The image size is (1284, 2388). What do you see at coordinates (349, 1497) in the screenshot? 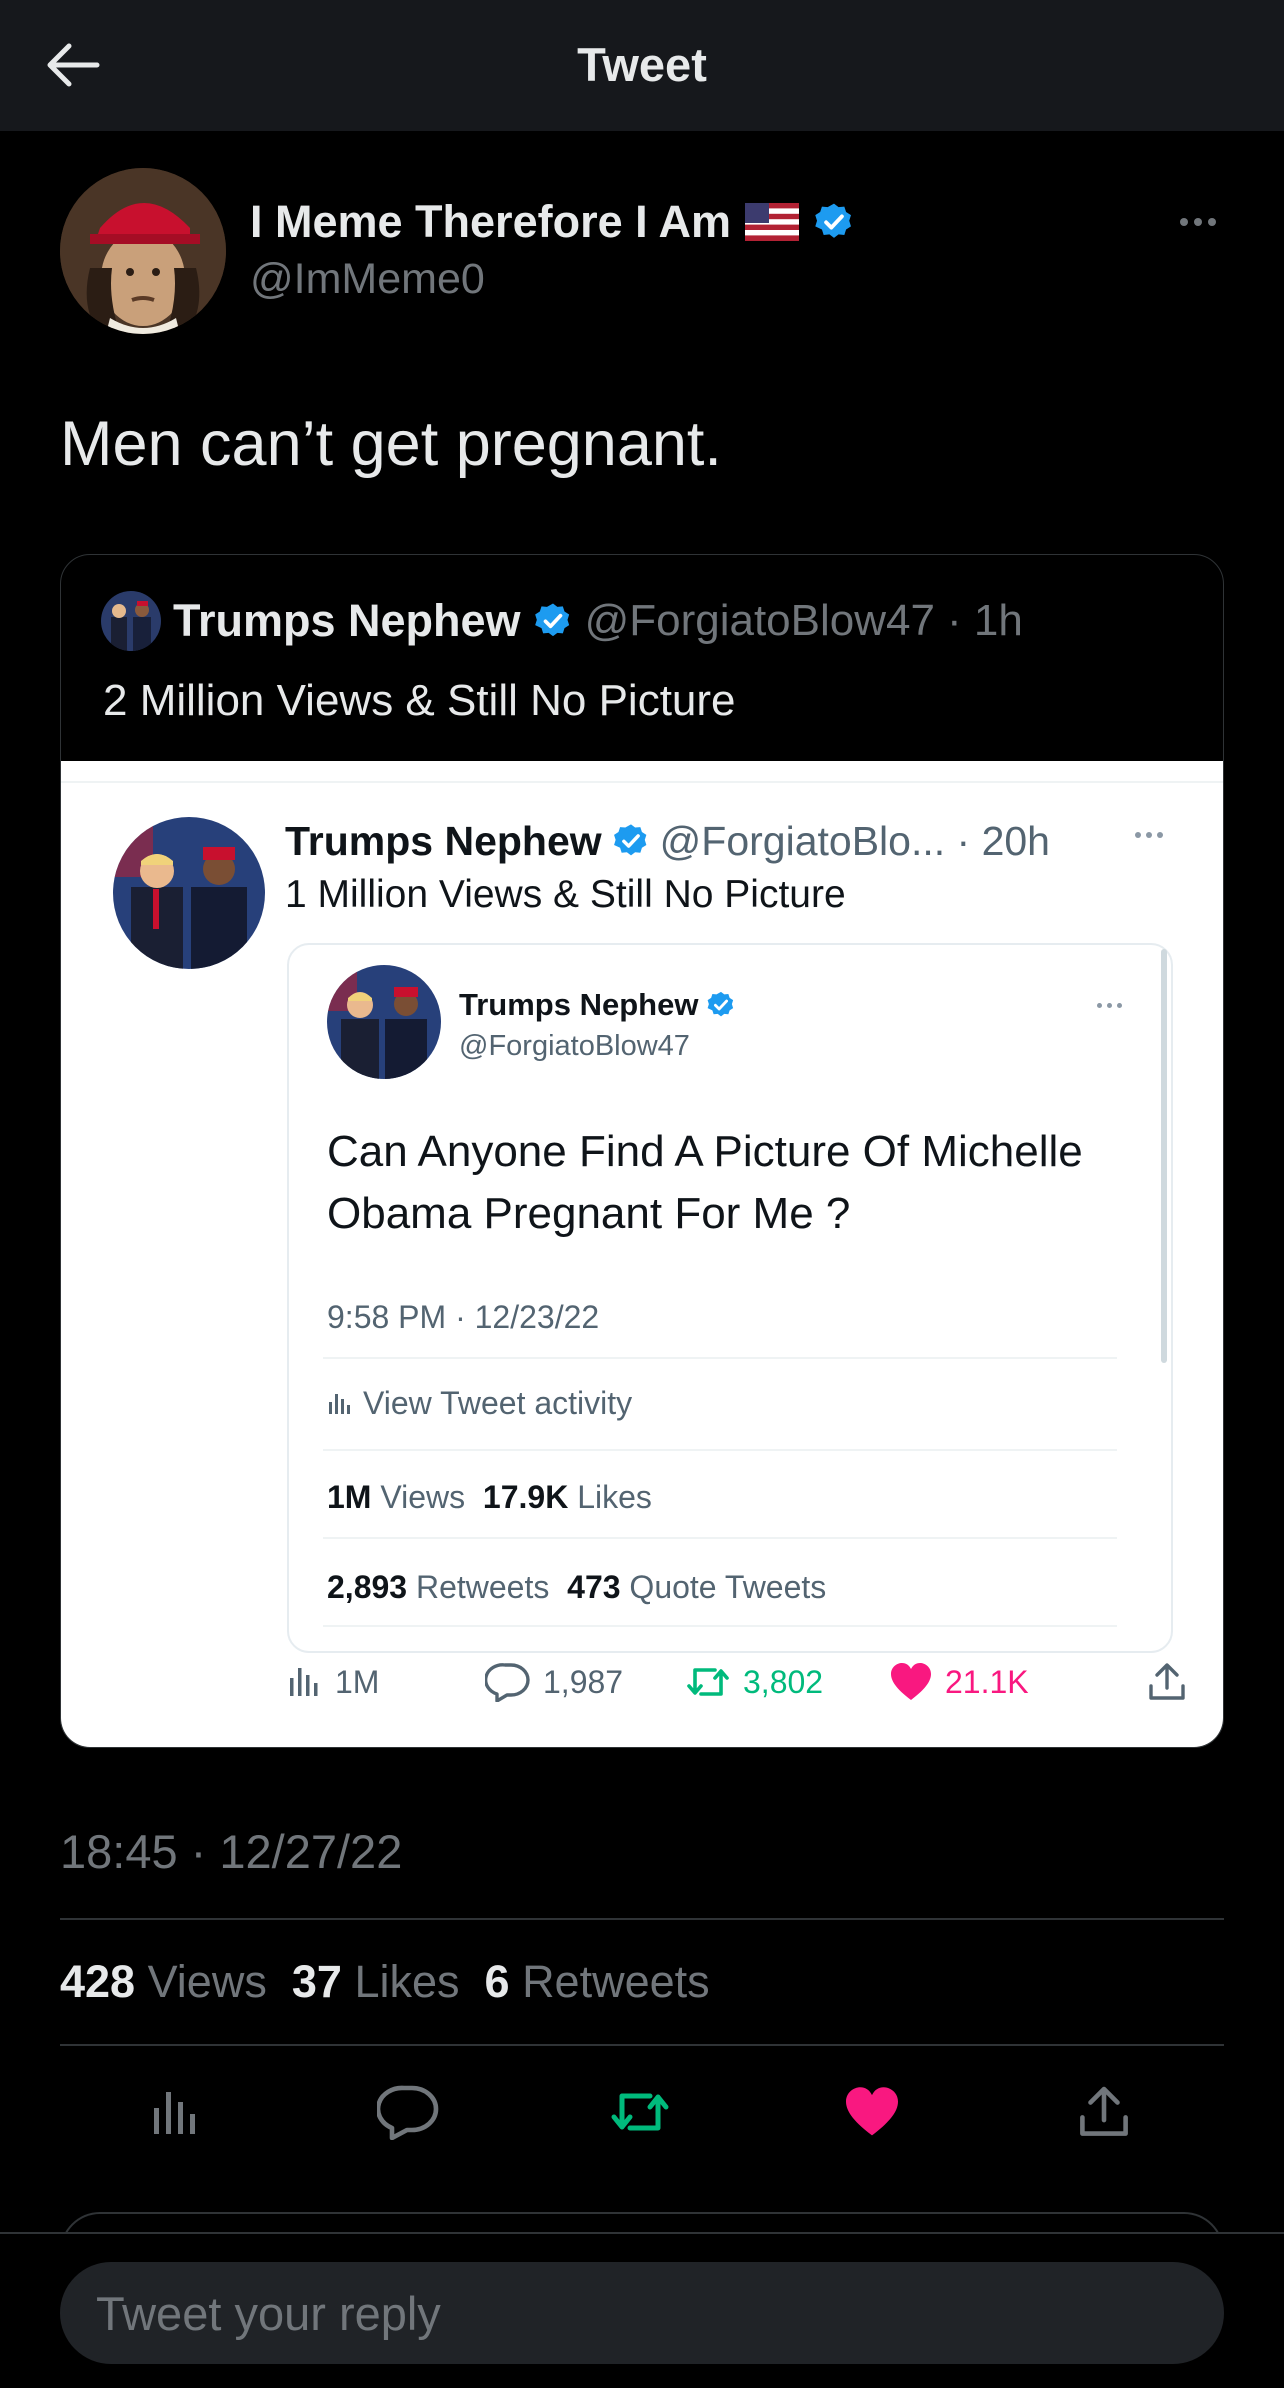
I see `views-count: 1M` at bounding box center [349, 1497].